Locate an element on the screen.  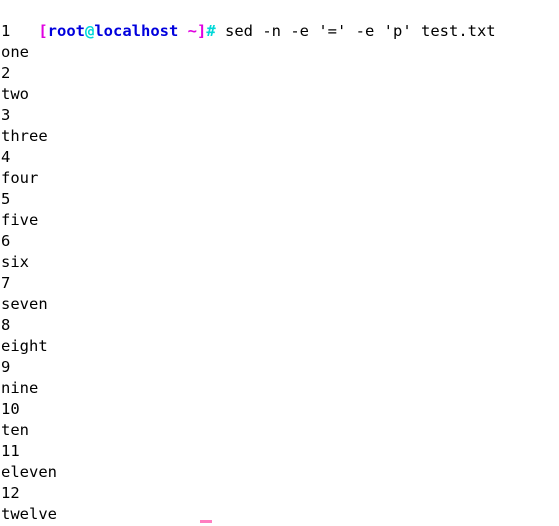
prompt-at-symbol: @ is located at coordinates (90, 31).